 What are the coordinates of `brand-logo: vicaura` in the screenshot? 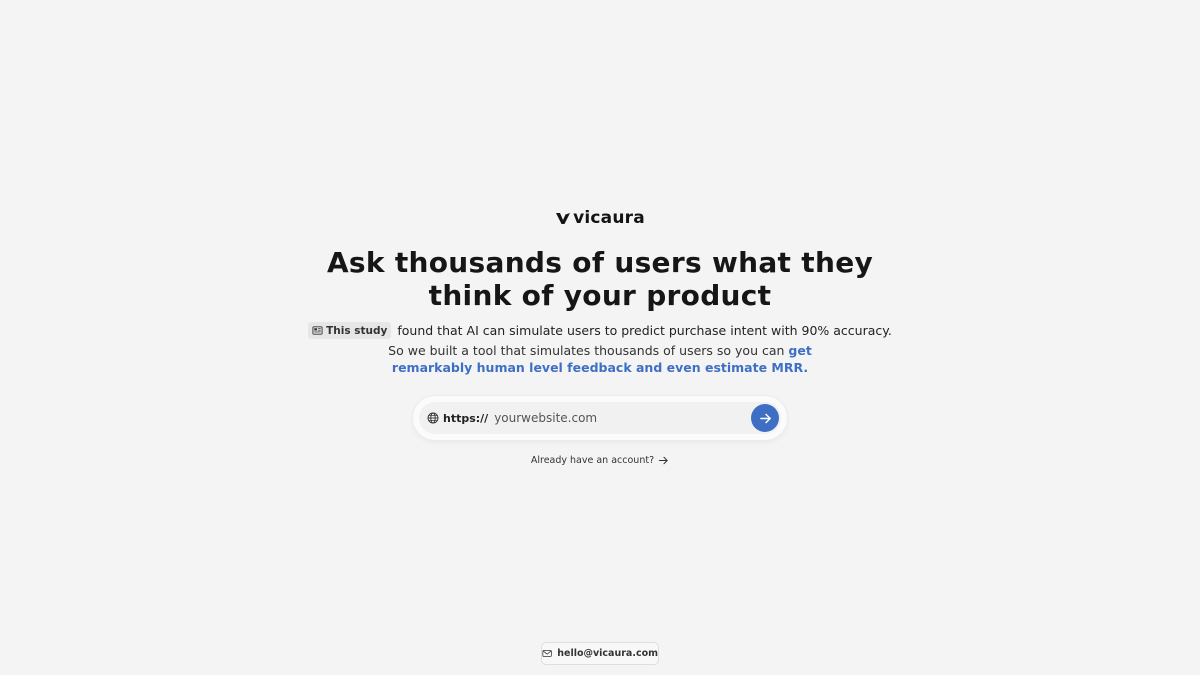 It's located at (600, 218).